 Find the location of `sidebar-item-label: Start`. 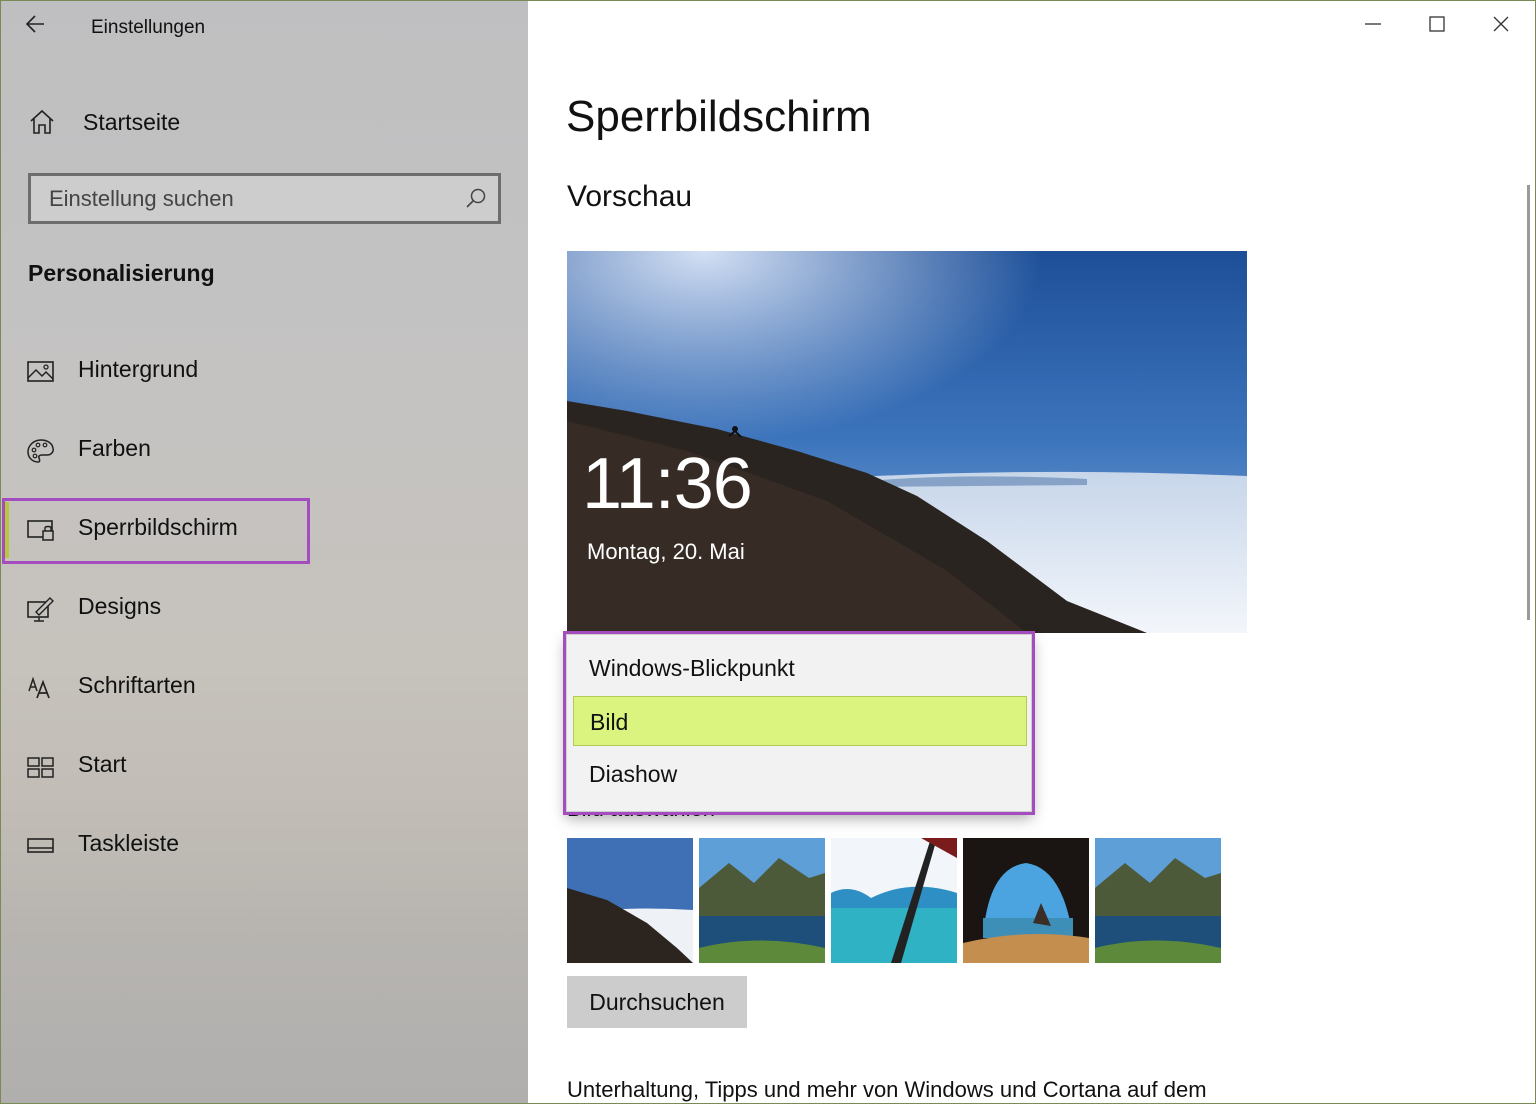

sidebar-item-label: Start is located at coordinates (102, 764).